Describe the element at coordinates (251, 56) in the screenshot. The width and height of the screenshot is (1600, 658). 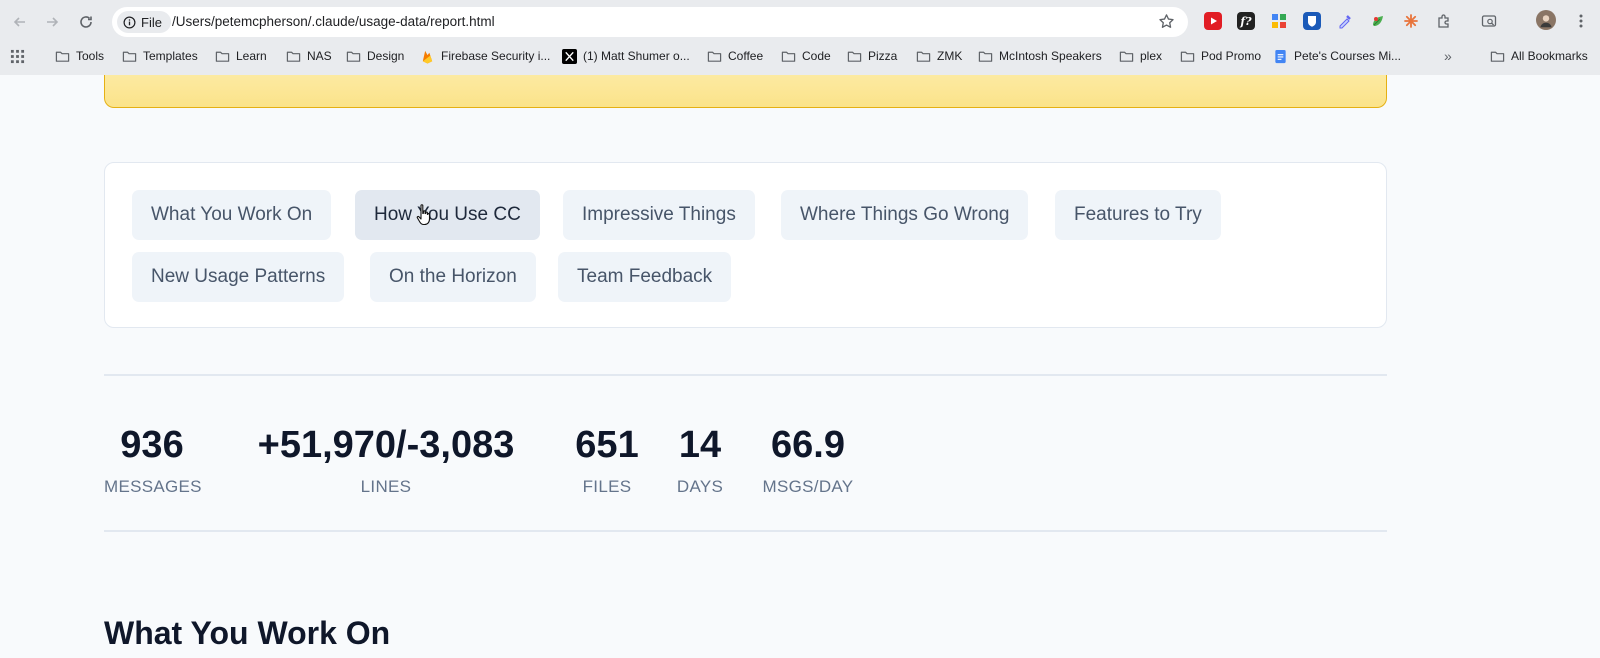
I see `bookmark-label: Learn` at that location.